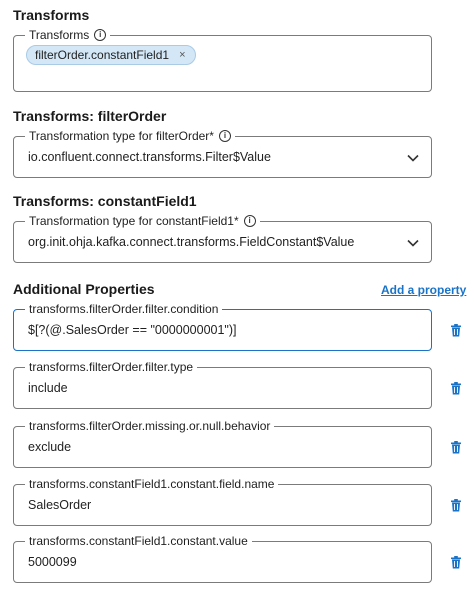 This screenshot has width=474, height=594. I want to click on property-label: transforms.filterOrder.filter.type, so click(111, 367).